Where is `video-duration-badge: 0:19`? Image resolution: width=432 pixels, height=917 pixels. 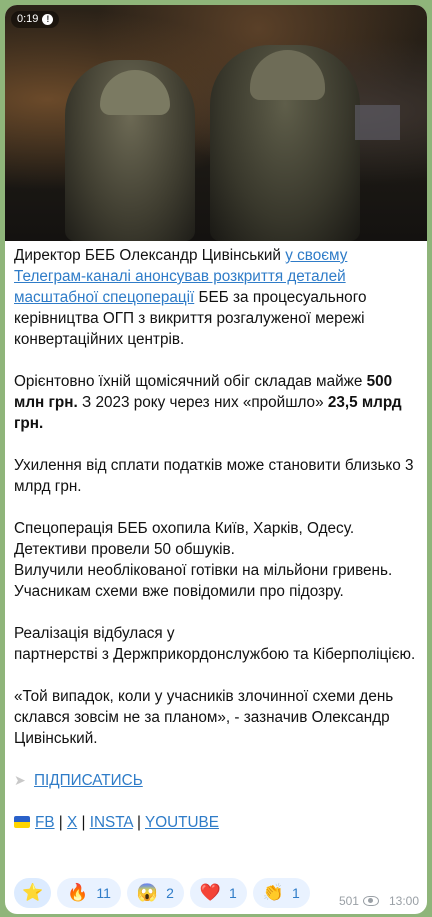
video-duration-badge: 0:19 is located at coordinates (35, 19).